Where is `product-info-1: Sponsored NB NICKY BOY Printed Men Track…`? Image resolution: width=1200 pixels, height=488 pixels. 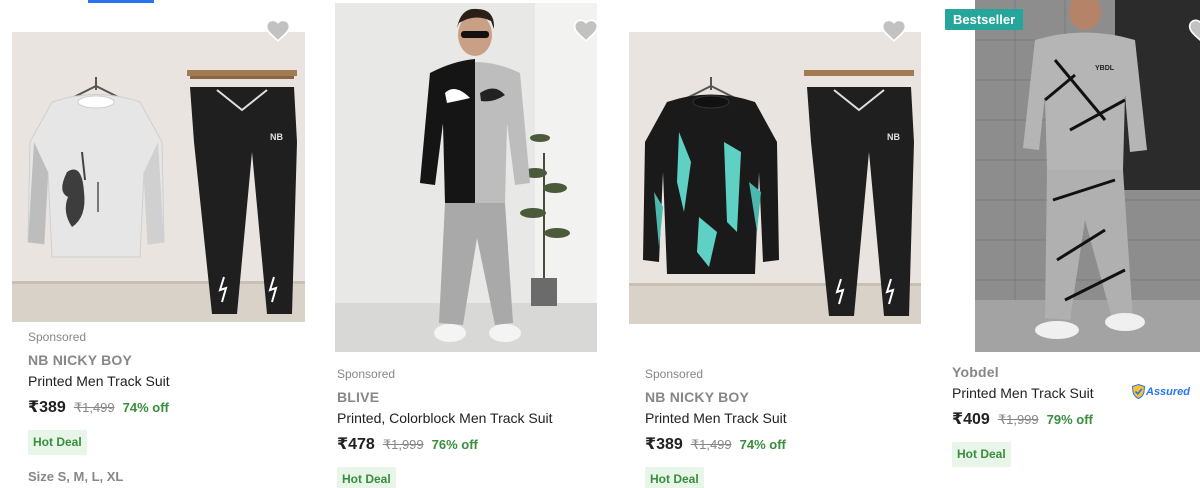 product-info-1: Sponsored NB NICKY BOY Printed Men Track… is located at coordinates (168, 406).